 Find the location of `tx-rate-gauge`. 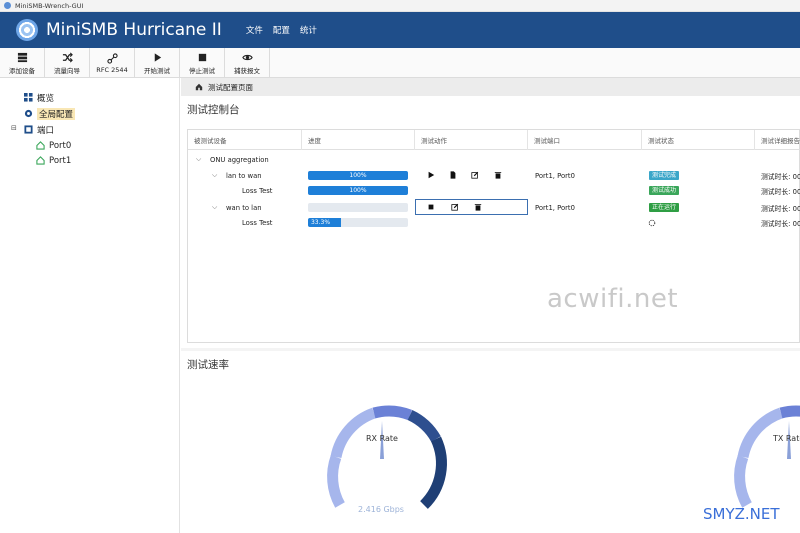

tx-rate-gauge is located at coordinates (767, 456).